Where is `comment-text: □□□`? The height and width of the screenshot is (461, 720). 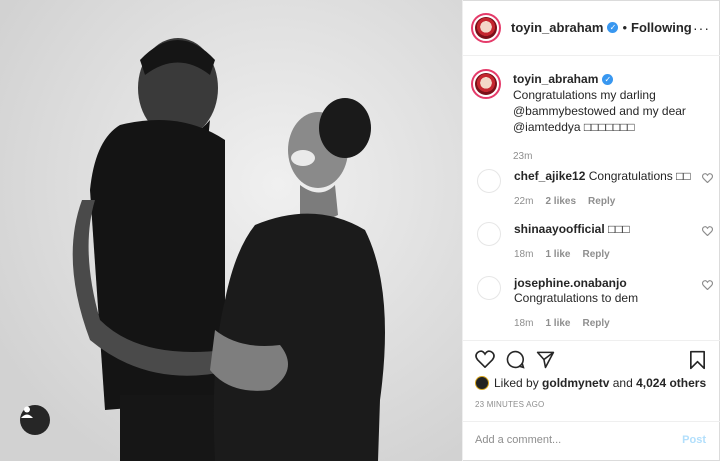 comment-text: □□□ is located at coordinates (619, 229).